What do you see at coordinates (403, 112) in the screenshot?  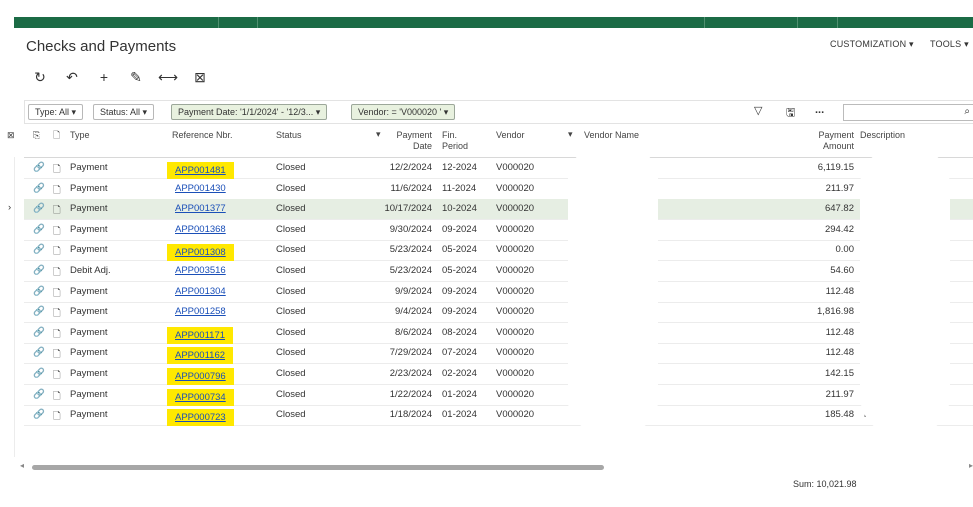 I see `vendor-filter: Vendor: = 'V000020 ' ▾` at bounding box center [403, 112].